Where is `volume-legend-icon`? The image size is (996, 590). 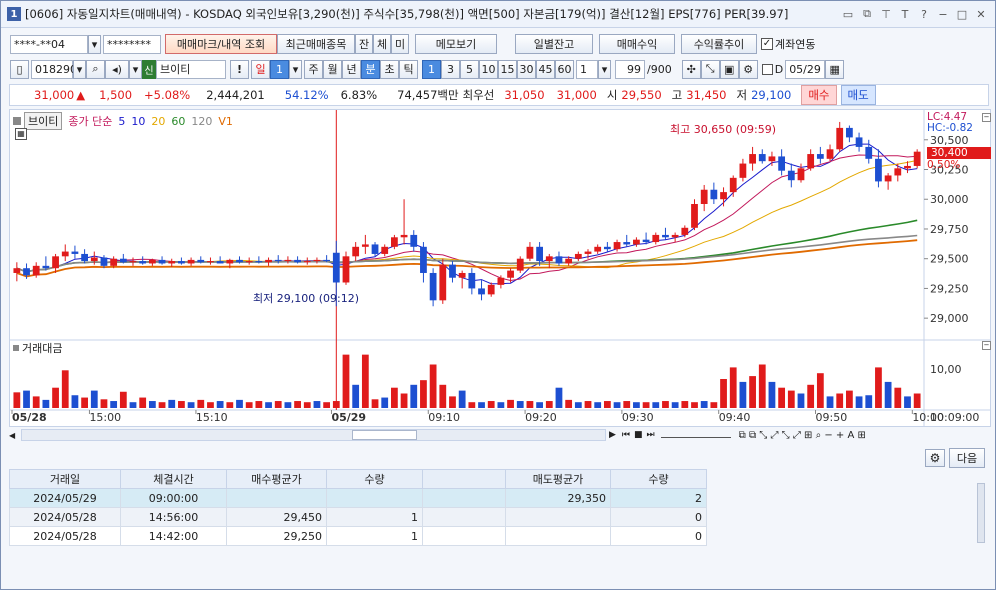
volume-legend-icon is located at coordinates (16, 348).